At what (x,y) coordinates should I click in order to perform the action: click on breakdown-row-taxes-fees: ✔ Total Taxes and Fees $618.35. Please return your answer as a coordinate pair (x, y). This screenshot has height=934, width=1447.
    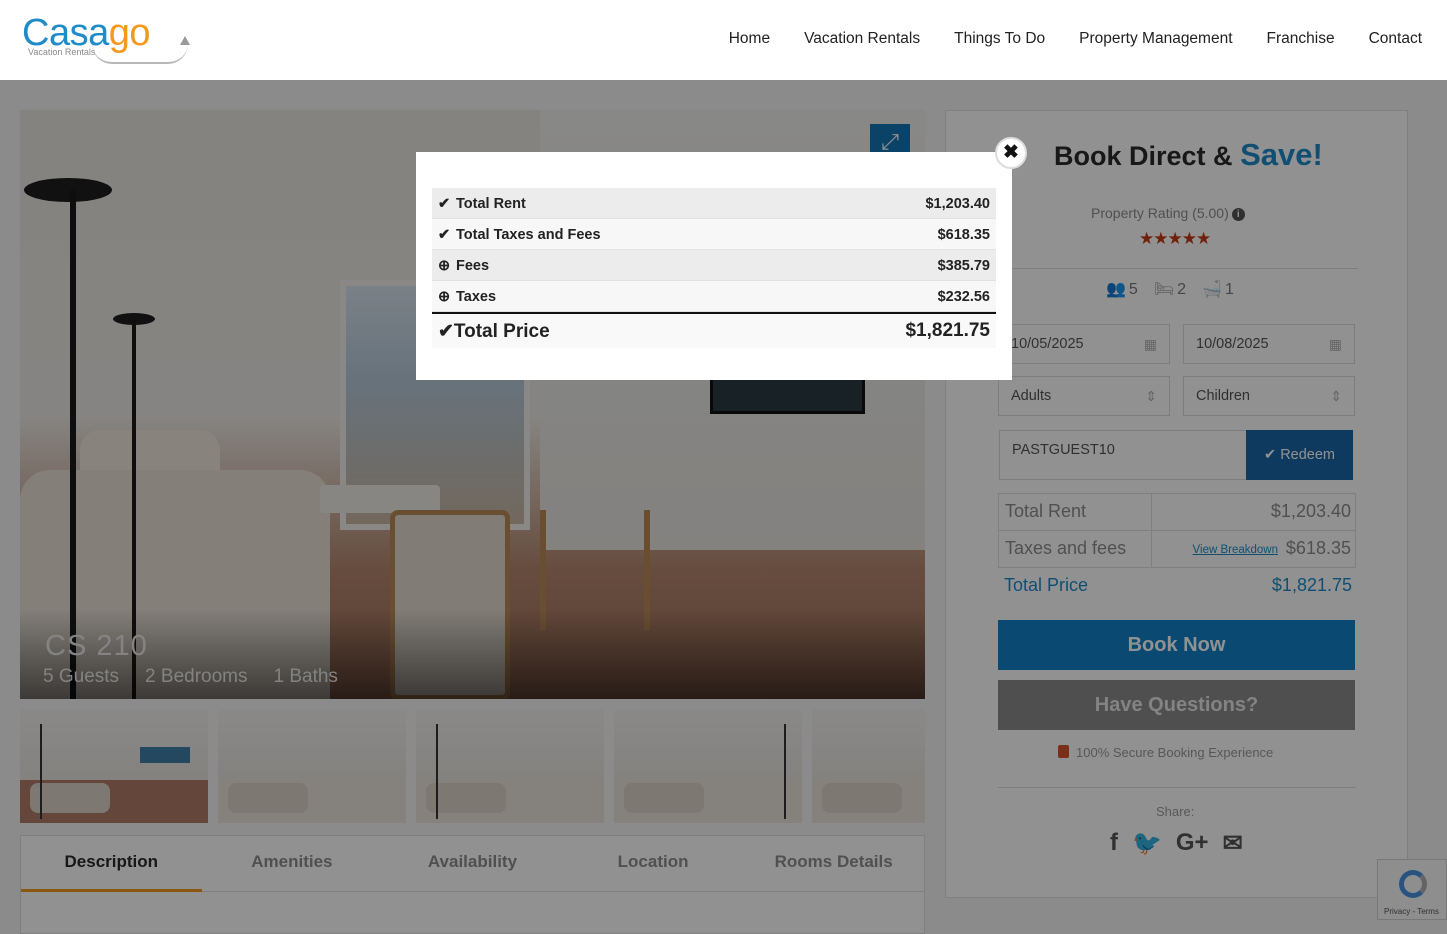
    Looking at the image, I should click on (714, 234).